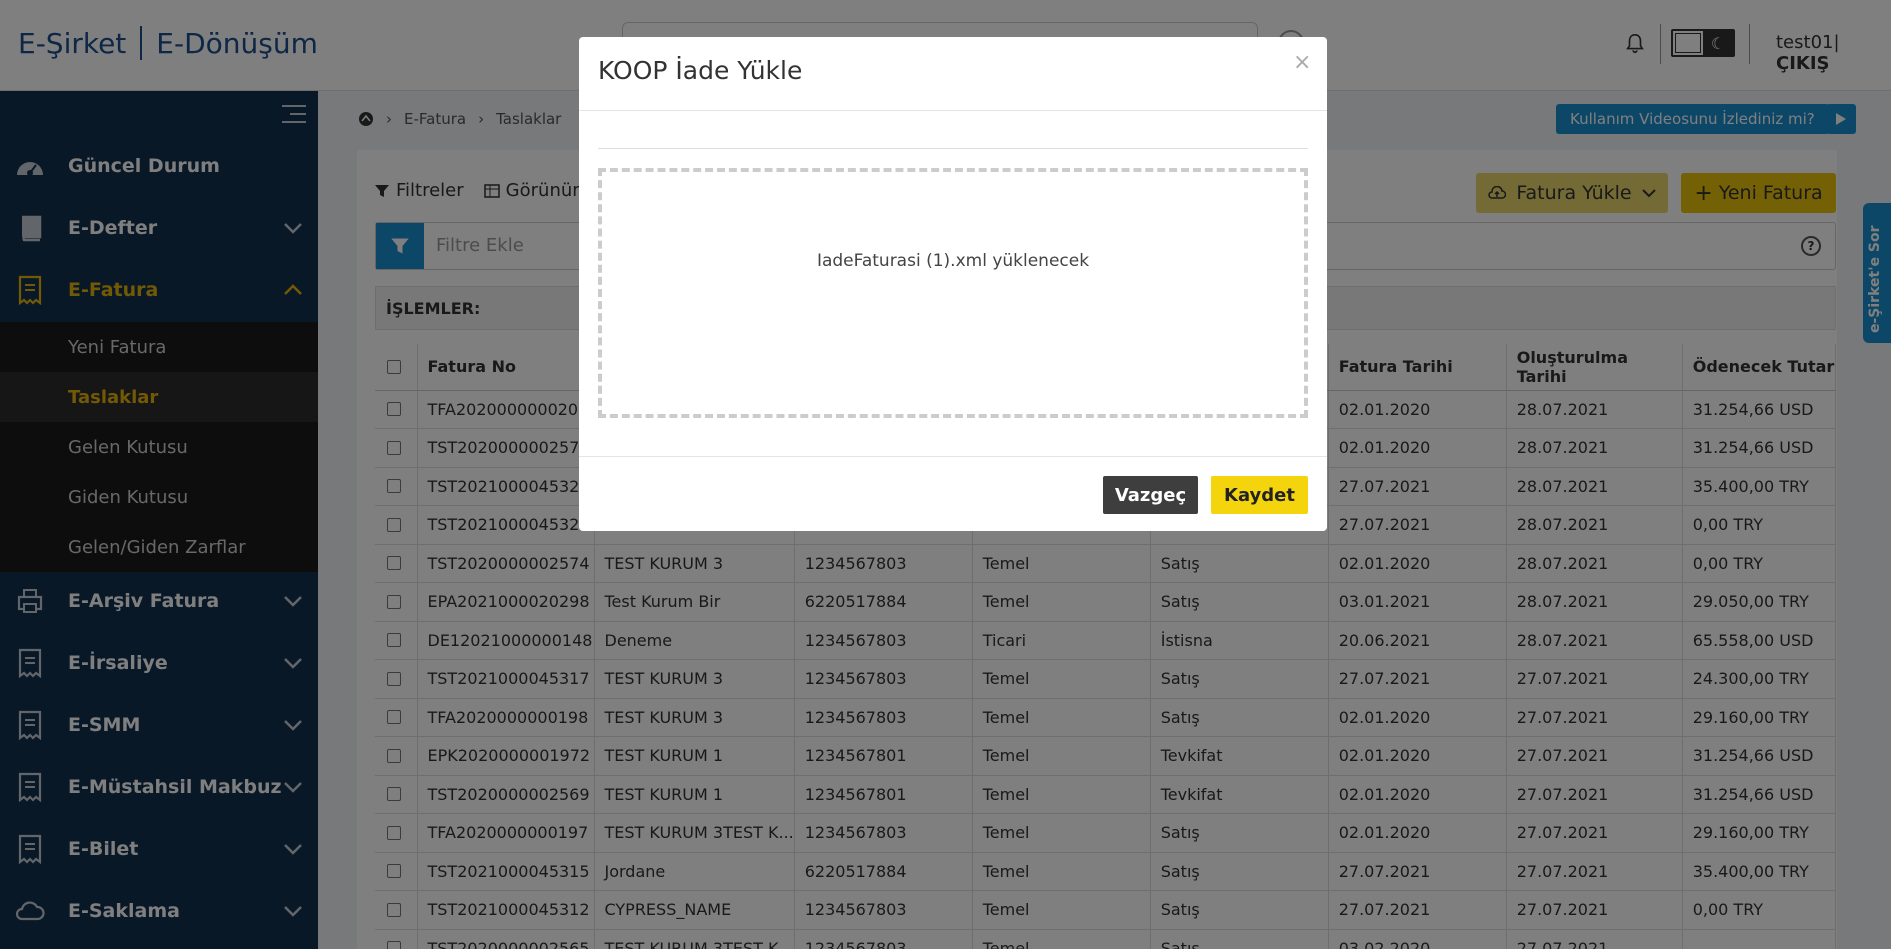 The image size is (1891, 949). Describe the element at coordinates (1259, 495) in the screenshot. I see `save-button: Kaydet` at that location.